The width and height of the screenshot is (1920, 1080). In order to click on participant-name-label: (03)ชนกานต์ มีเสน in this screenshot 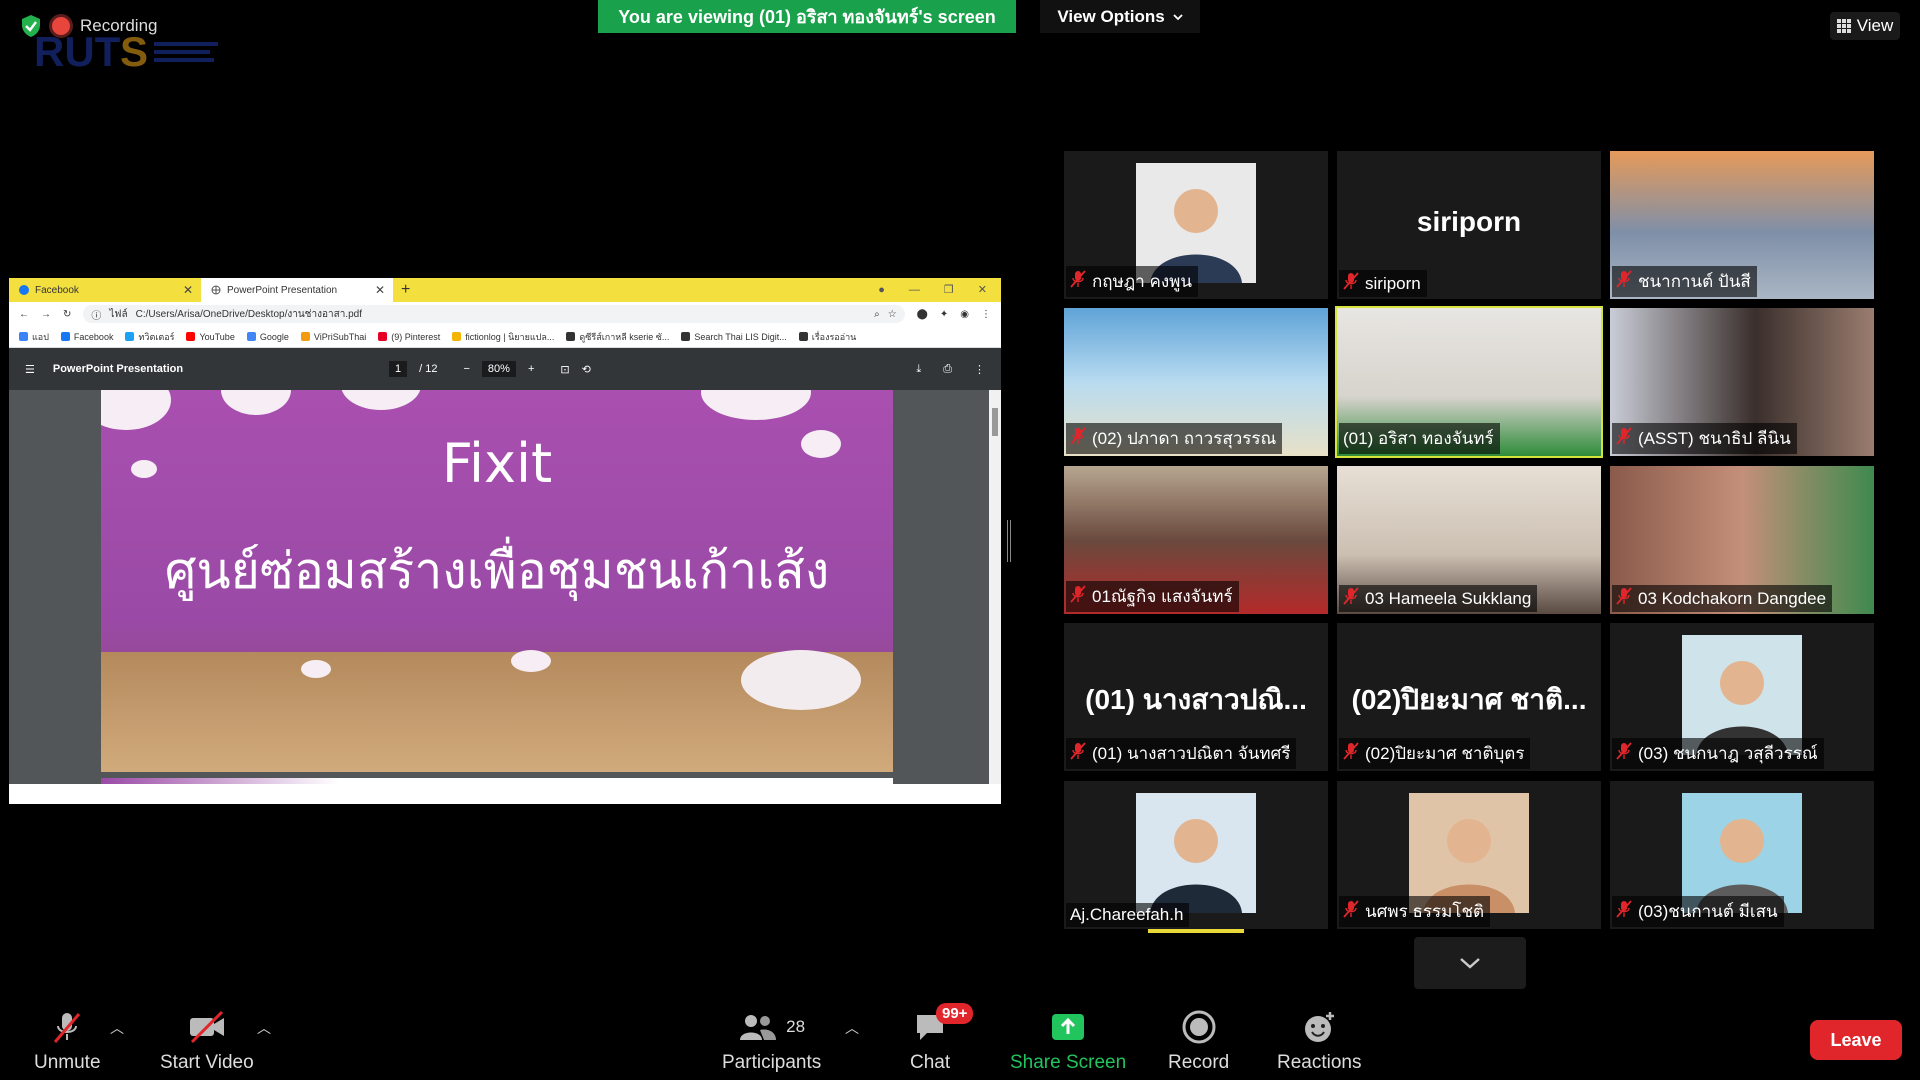, I will do `click(1698, 911)`.